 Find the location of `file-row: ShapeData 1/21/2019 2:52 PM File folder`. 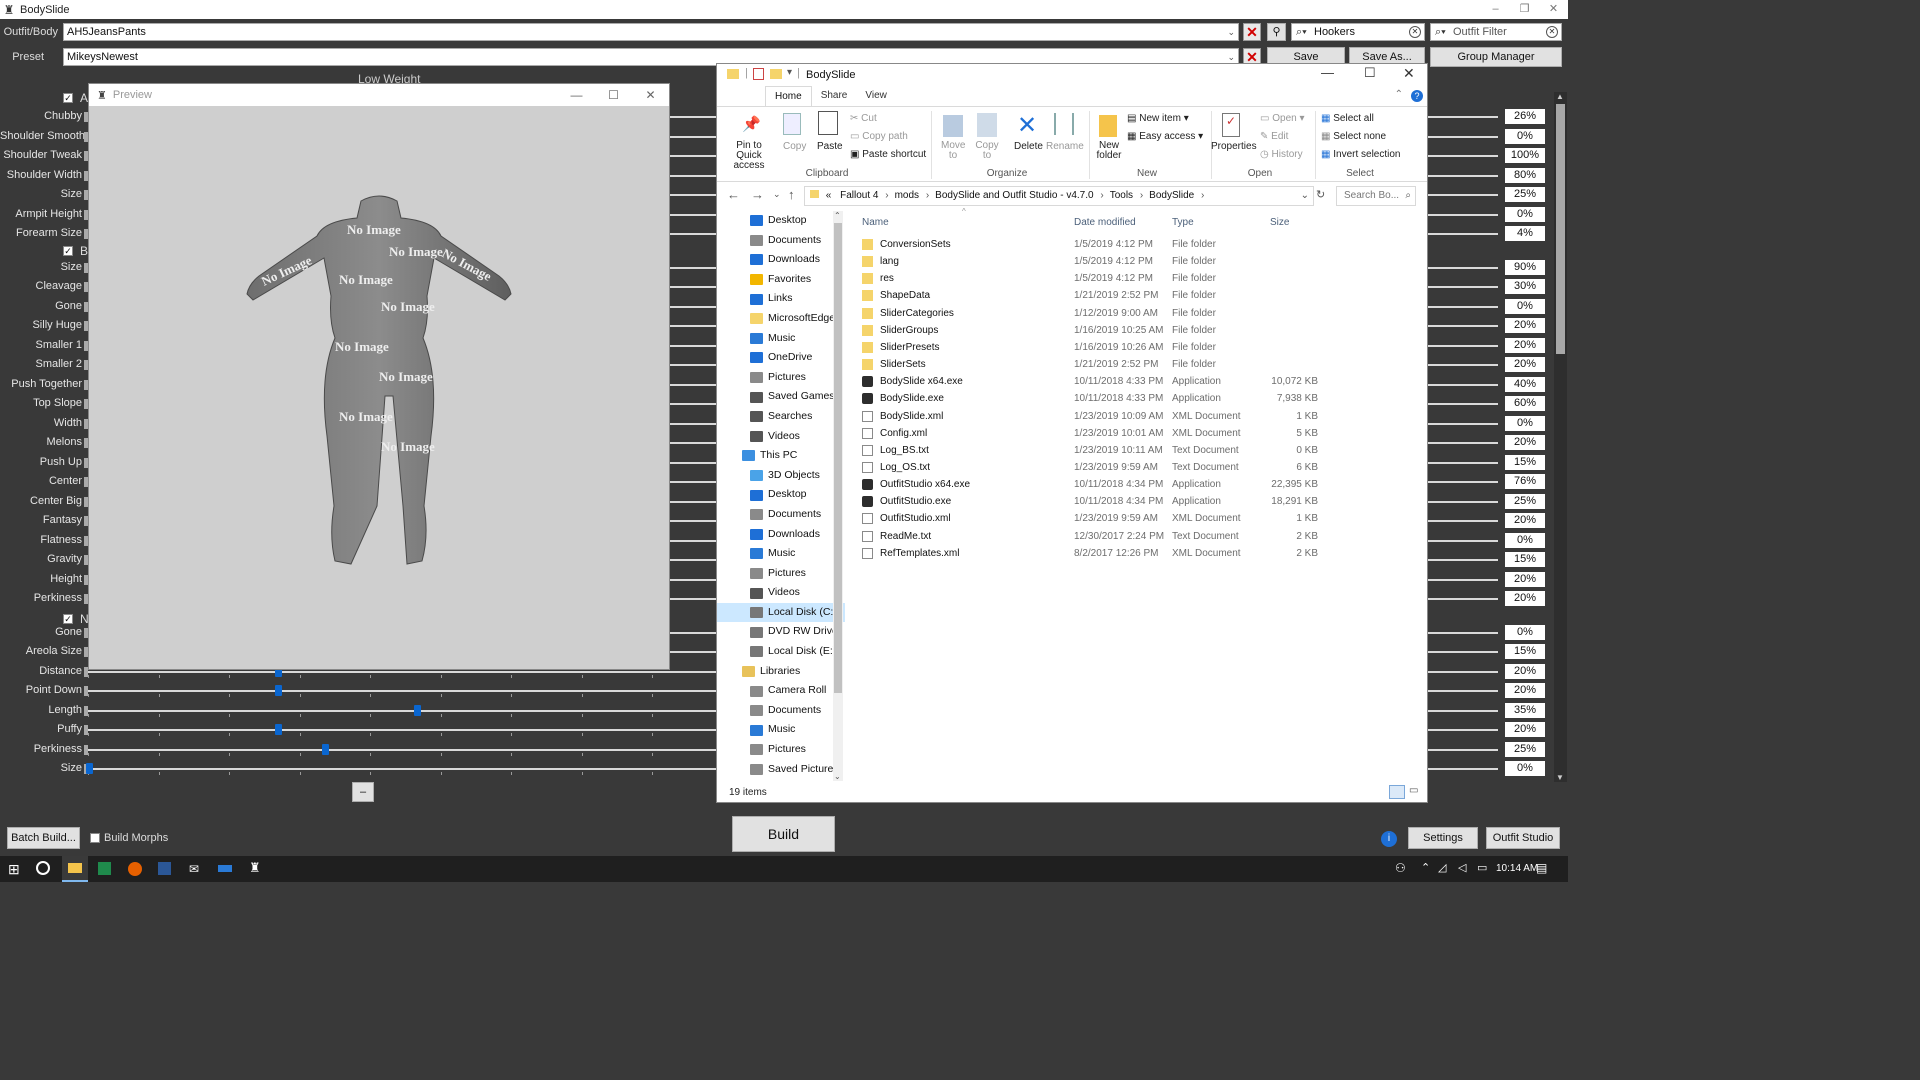

file-row: ShapeData 1/21/2019 2:52 PM File folder is located at coordinates (1130, 295).